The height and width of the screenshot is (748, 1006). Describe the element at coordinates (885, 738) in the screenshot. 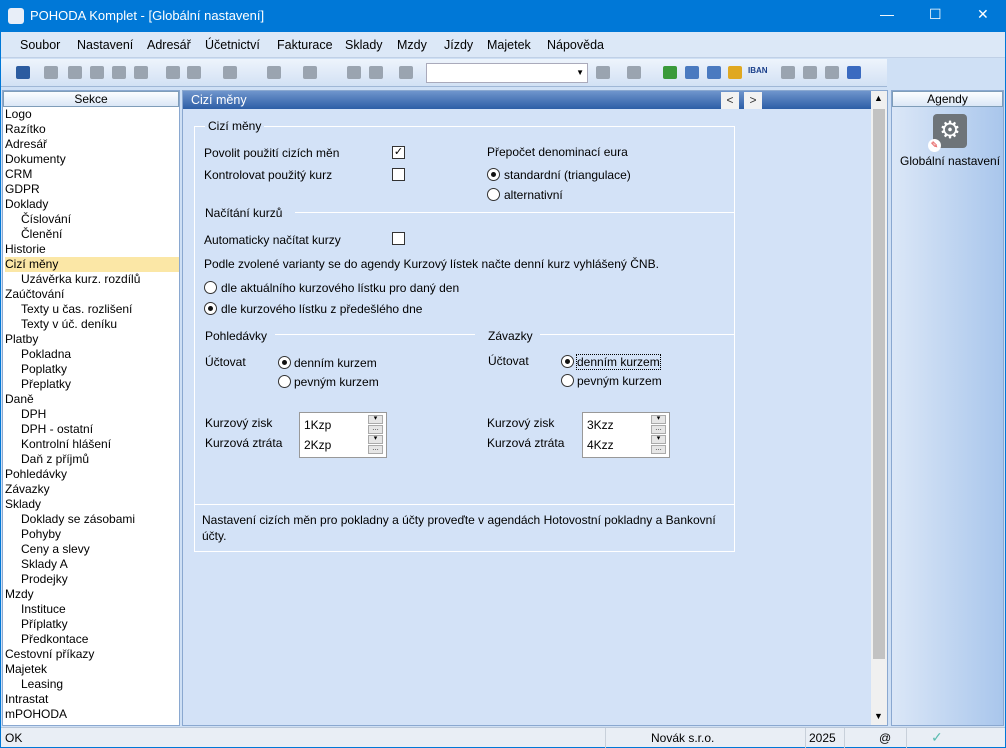

I see `email-indicator: @` at that location.